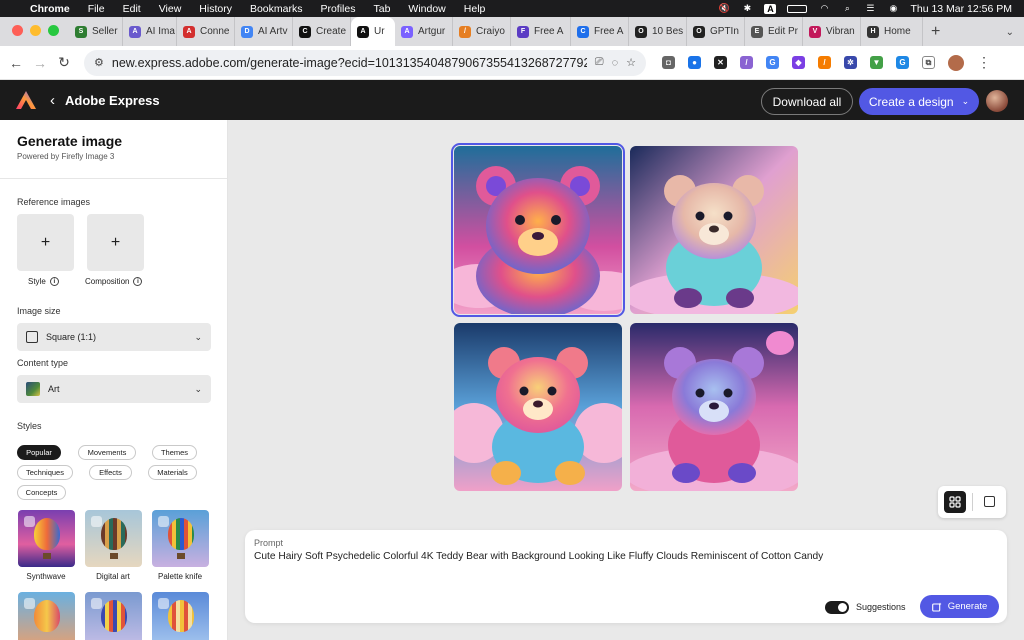  I want to click on composition-caption: Composition i, so click(114, 281).